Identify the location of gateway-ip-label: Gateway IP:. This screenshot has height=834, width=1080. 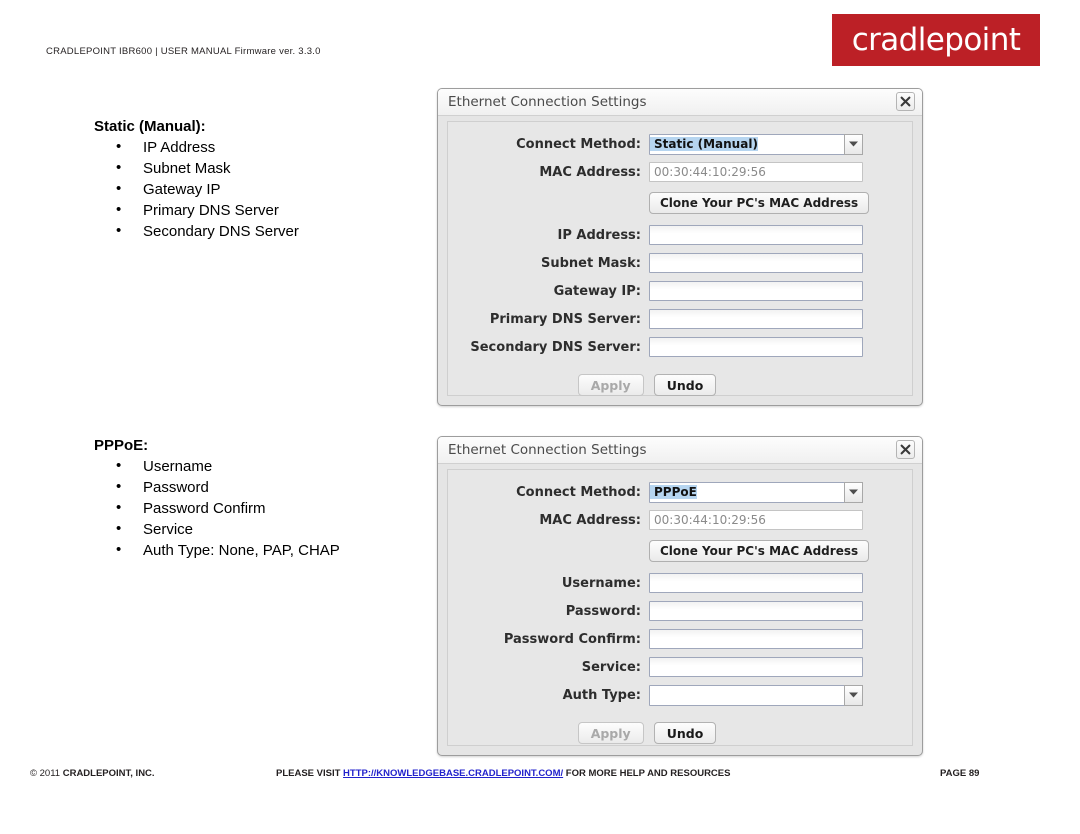
(597, 291).